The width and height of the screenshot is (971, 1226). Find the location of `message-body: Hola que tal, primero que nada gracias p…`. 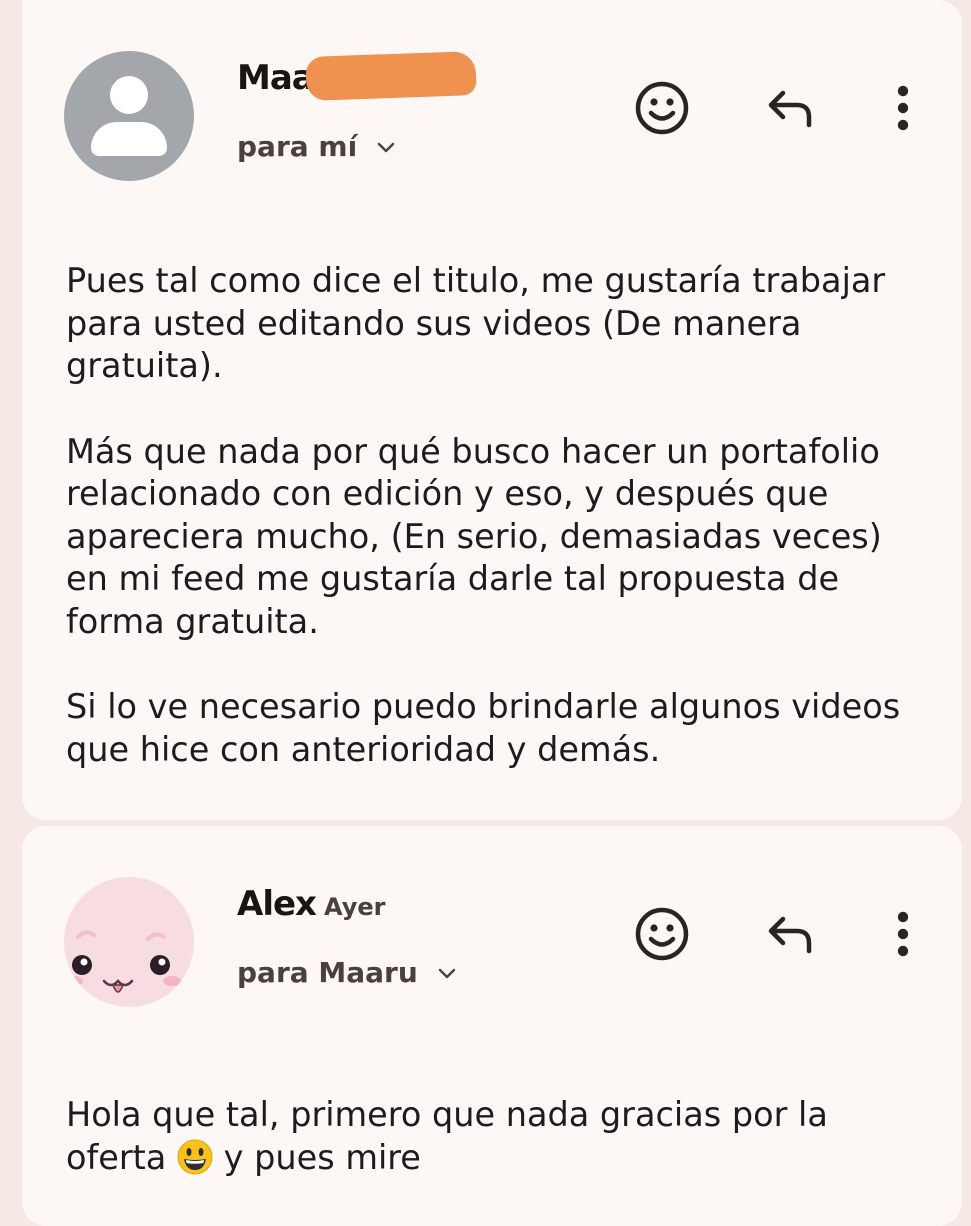

message-body: Hola que tal, primero que nada gracias p… is located at coordinates (501, 1158).